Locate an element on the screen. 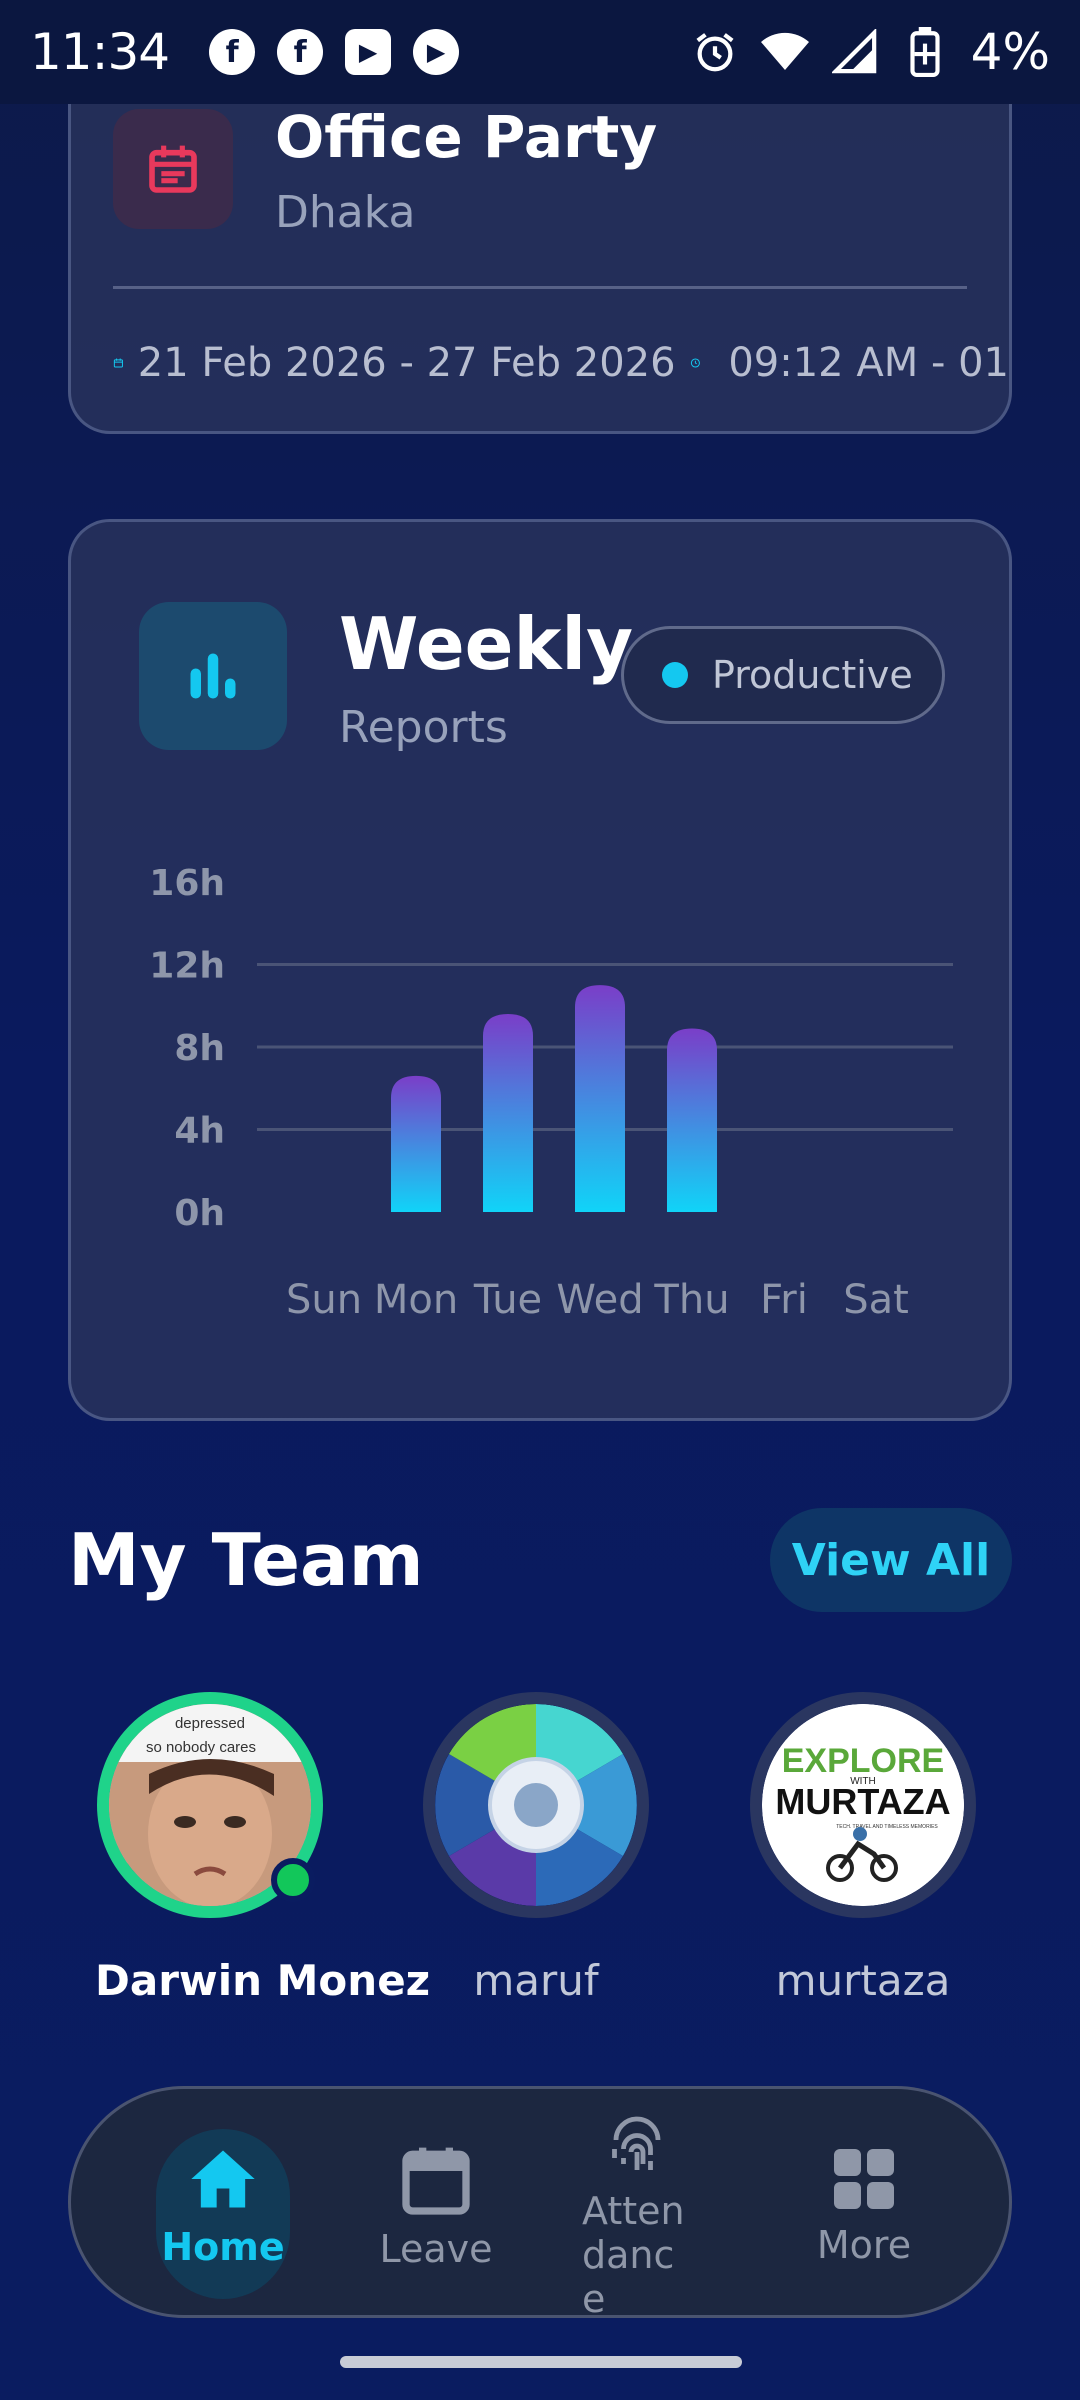  nav-label: Attendanc e is located at coordinates (633, 2255).